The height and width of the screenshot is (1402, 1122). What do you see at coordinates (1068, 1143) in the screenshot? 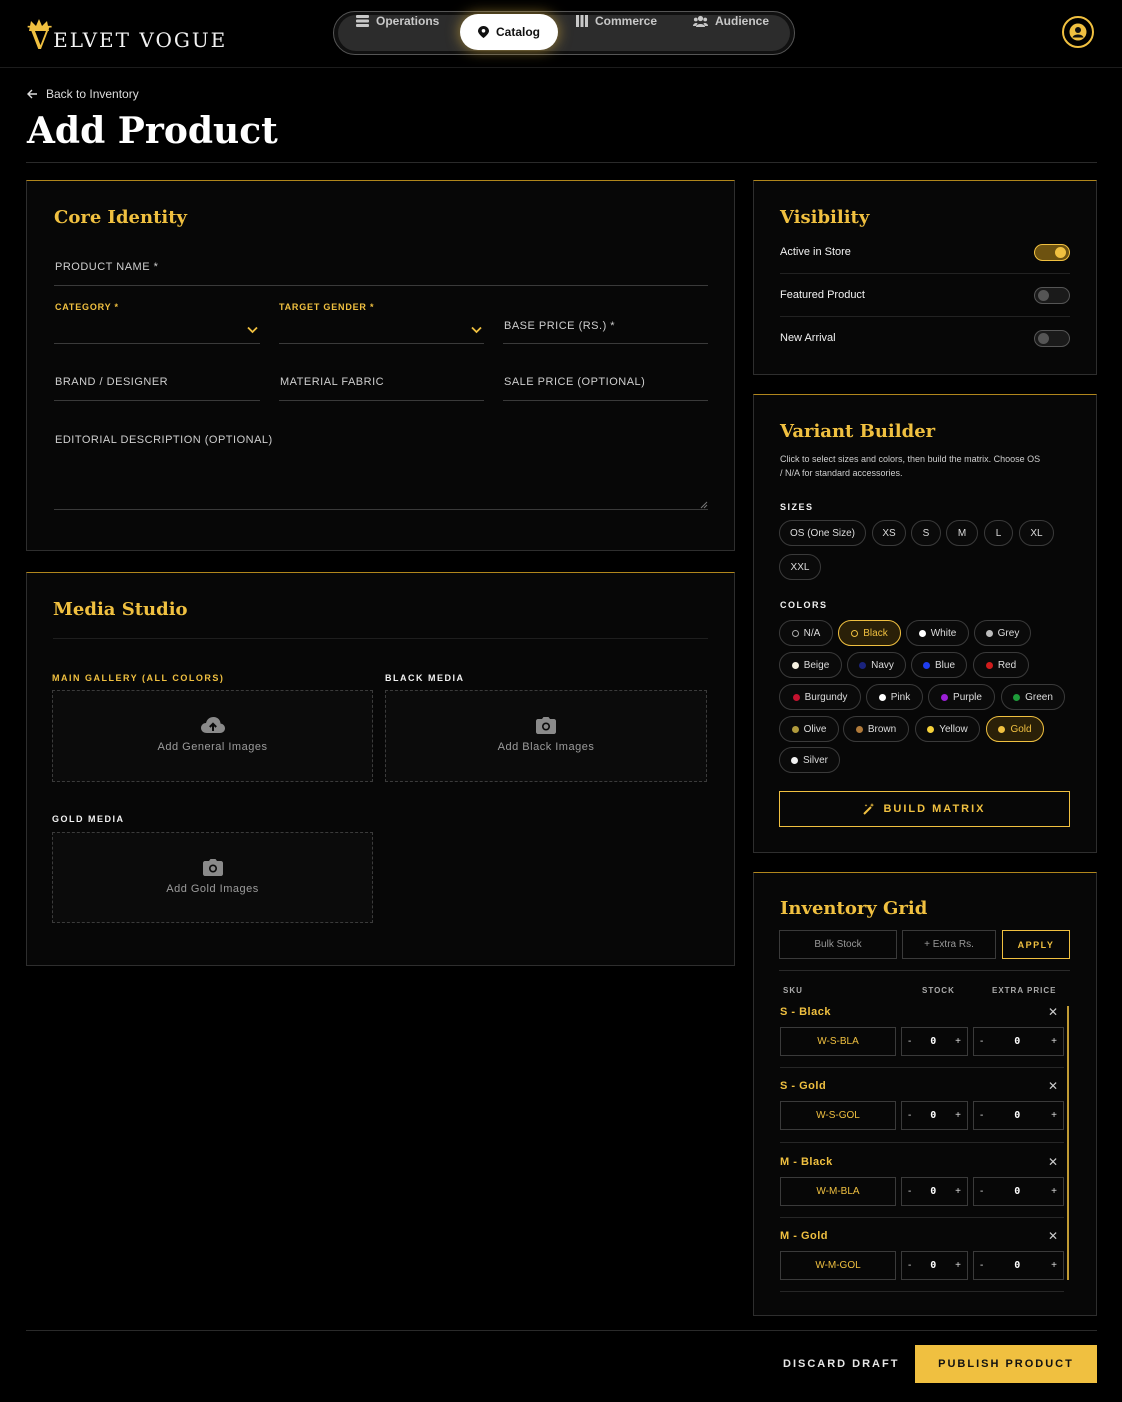
I see `inventory-scrollbar` at bounding box center [1068, 1143].